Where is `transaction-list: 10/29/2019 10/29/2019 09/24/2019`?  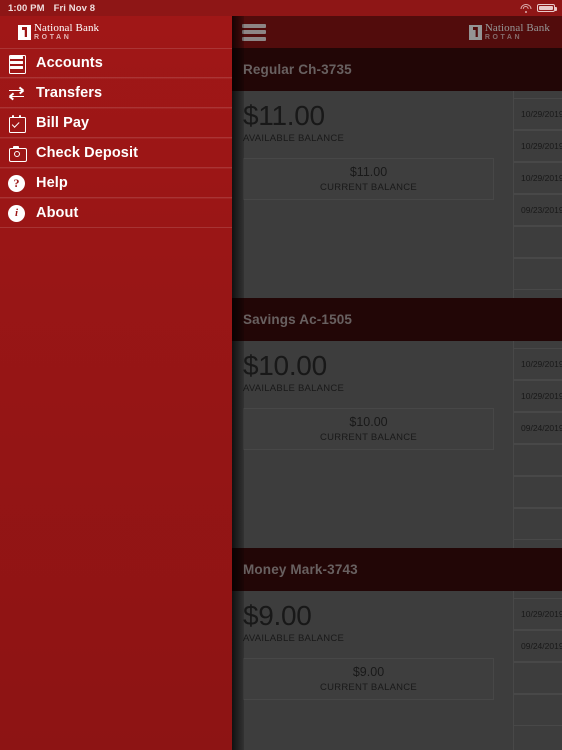
transaction-list: 10/29/2019 10/29/2019 09/24/2019 is located at coordinates (537, 444).